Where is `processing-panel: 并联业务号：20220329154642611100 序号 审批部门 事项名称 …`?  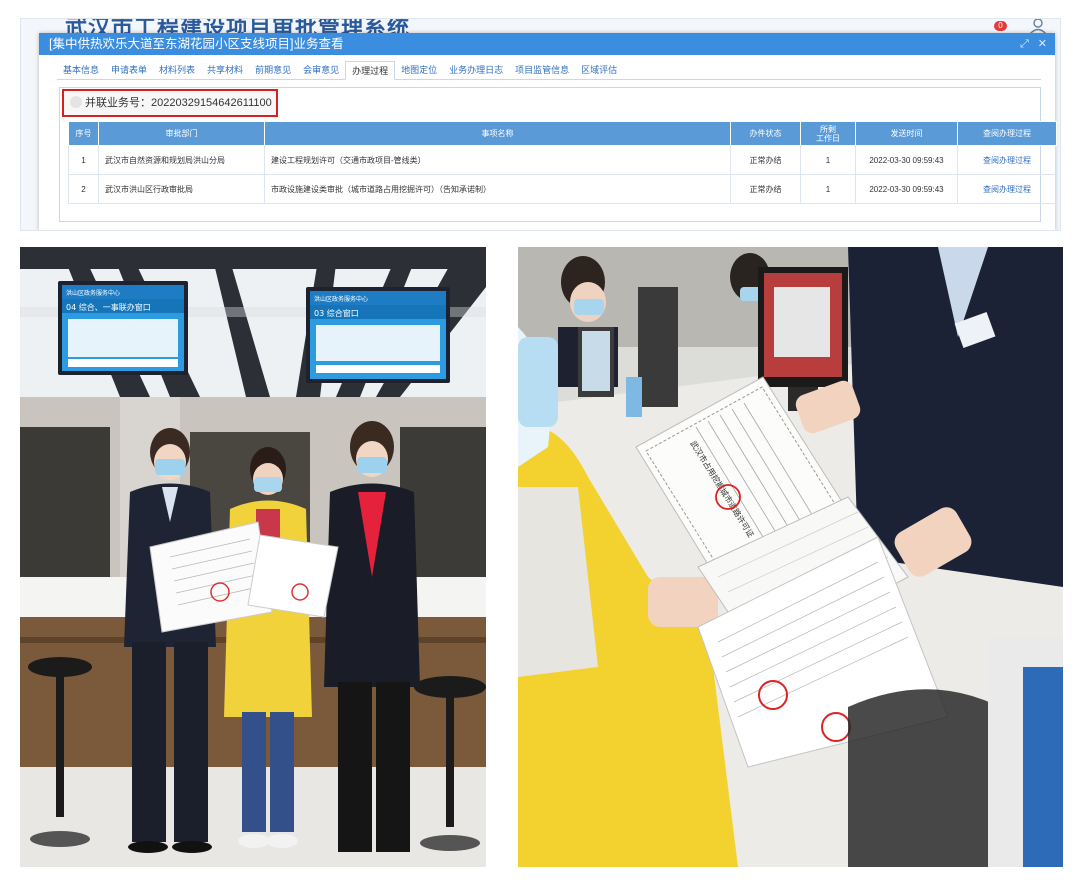
processing-panel: 并联业务号：20220329154642611100 序号 审批部门 事项名称 … is located at coordinates (558, 154).